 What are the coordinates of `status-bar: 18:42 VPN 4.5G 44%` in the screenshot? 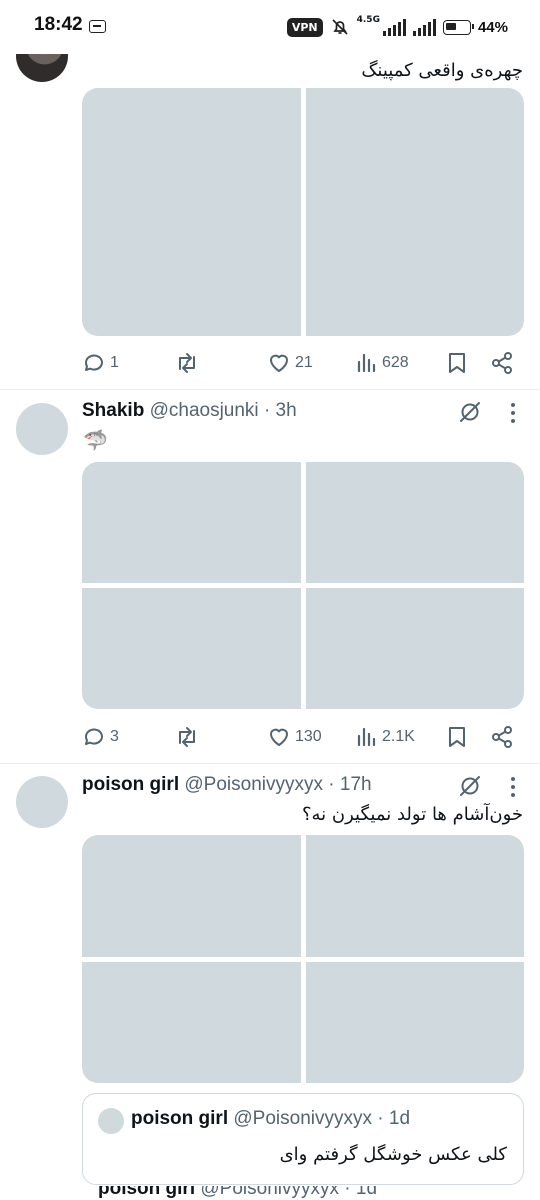 It's located at (270, 27).